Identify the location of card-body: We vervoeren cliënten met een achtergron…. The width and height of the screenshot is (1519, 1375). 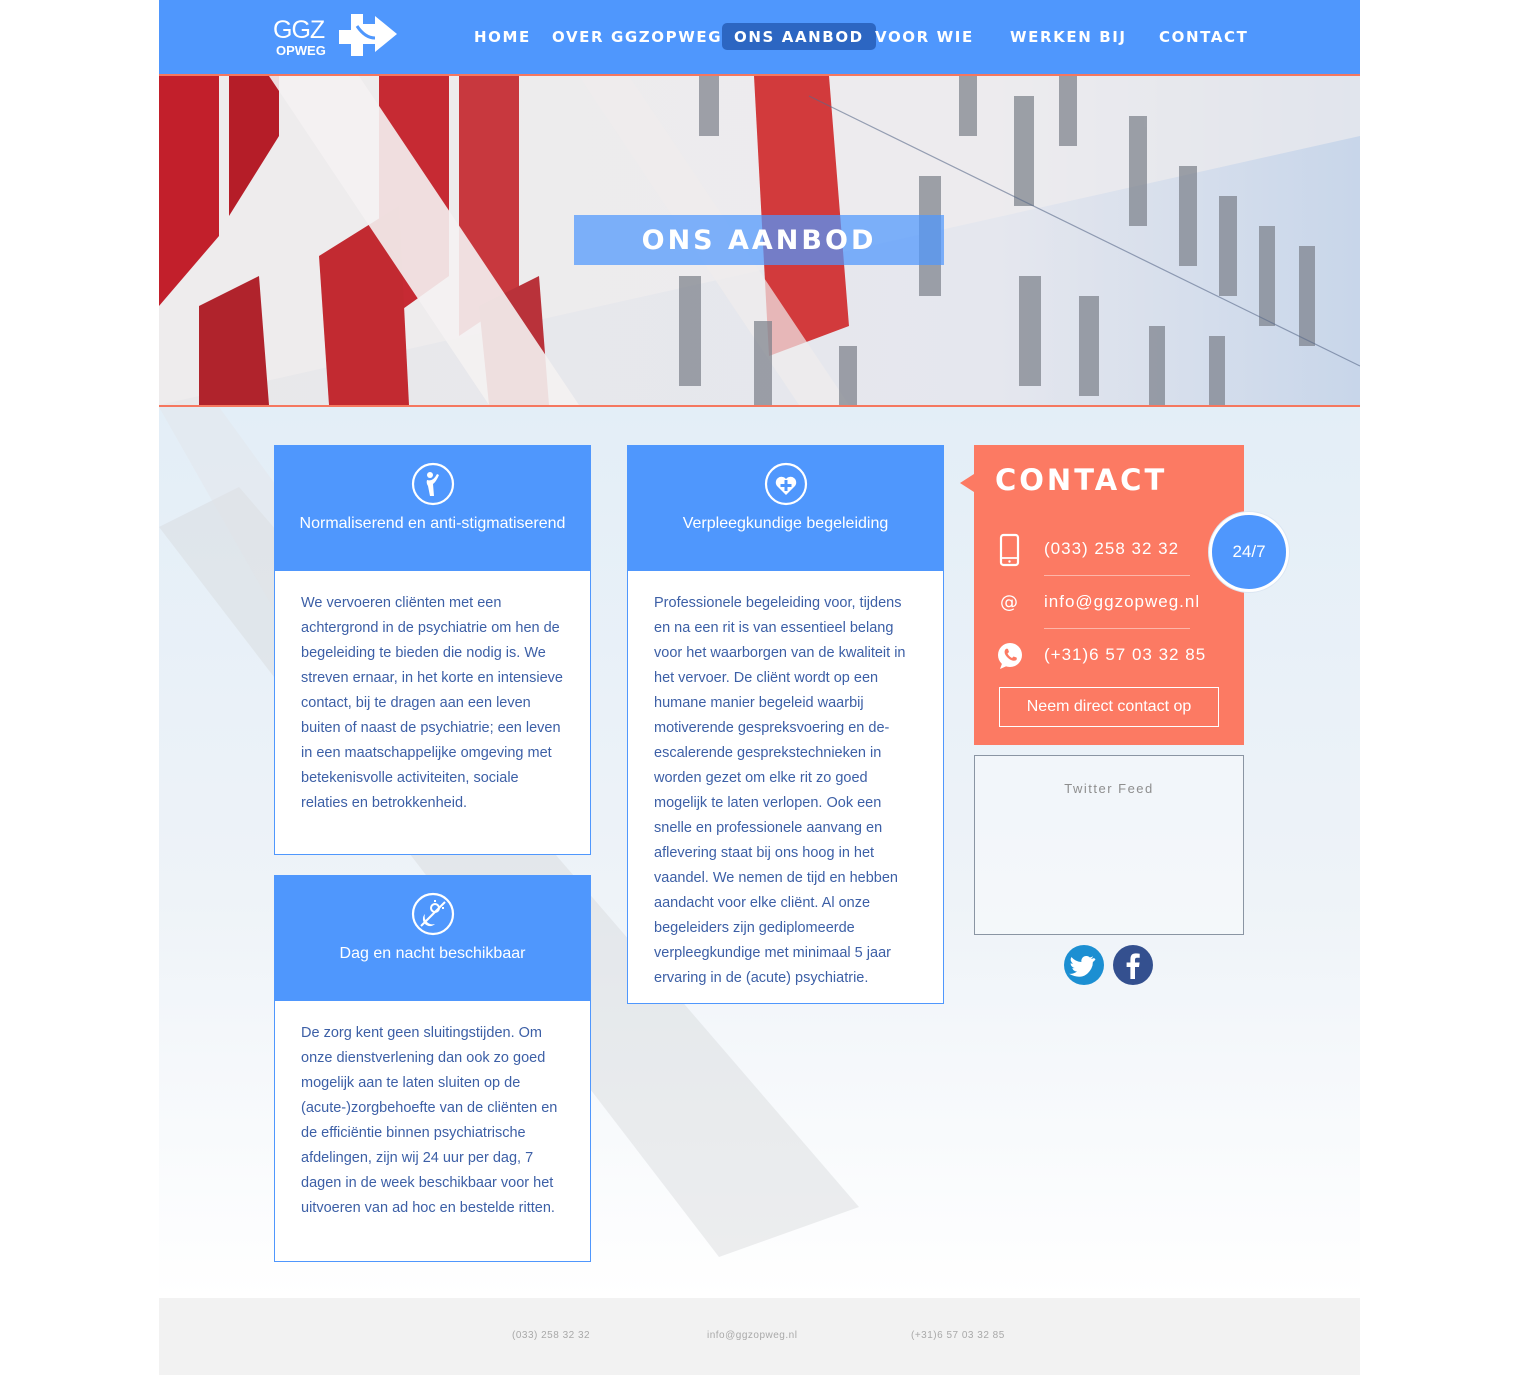
(432, 703).